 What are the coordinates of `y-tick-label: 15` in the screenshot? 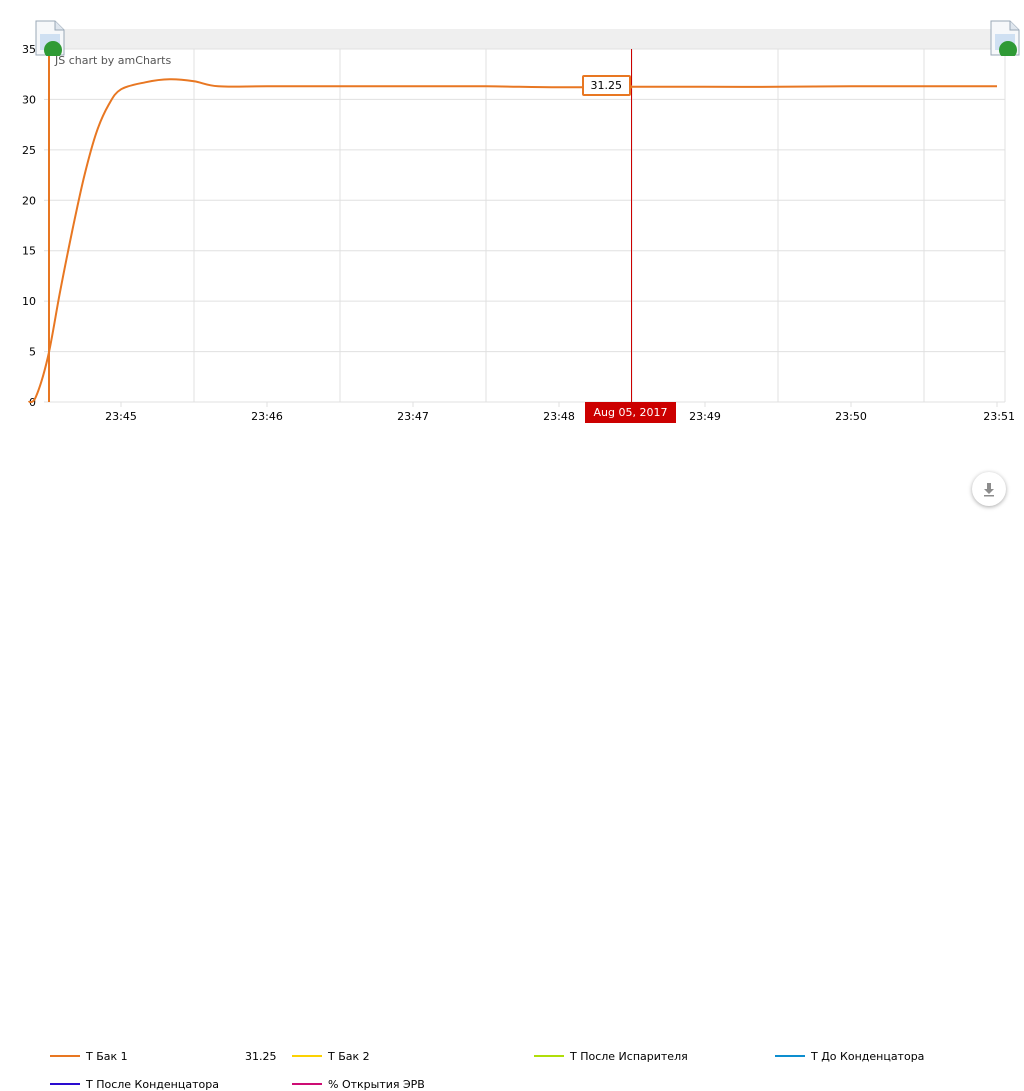 It's located at (29, 251).